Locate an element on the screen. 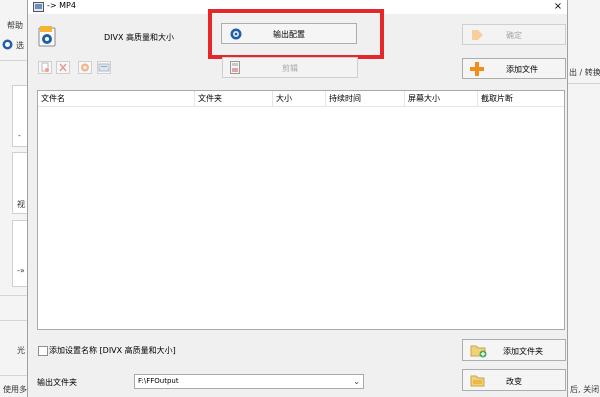 The image size is (600, 397). add-preset-name-label: 添加设置名称 [DIVX 高质量和大小] is located at coordinates (112, 350).